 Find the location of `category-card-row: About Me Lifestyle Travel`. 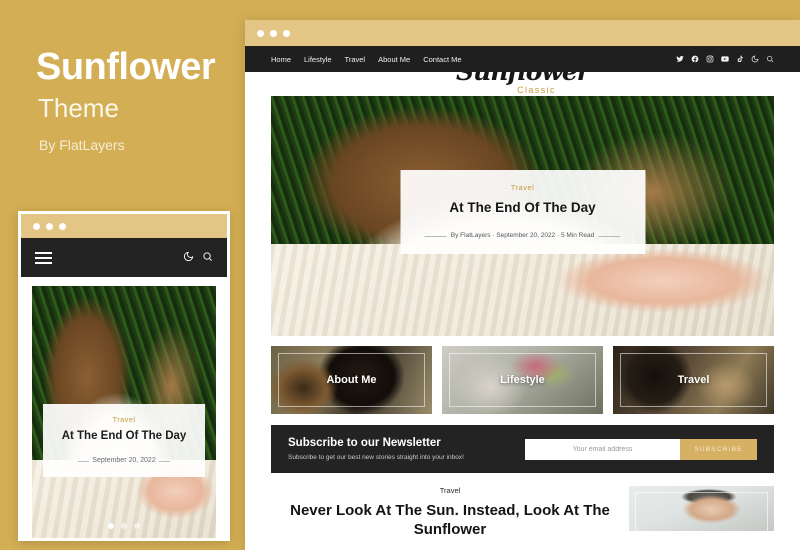

category-card-row: About Me Lifestyle Travel is located at coordinates (522, 380).